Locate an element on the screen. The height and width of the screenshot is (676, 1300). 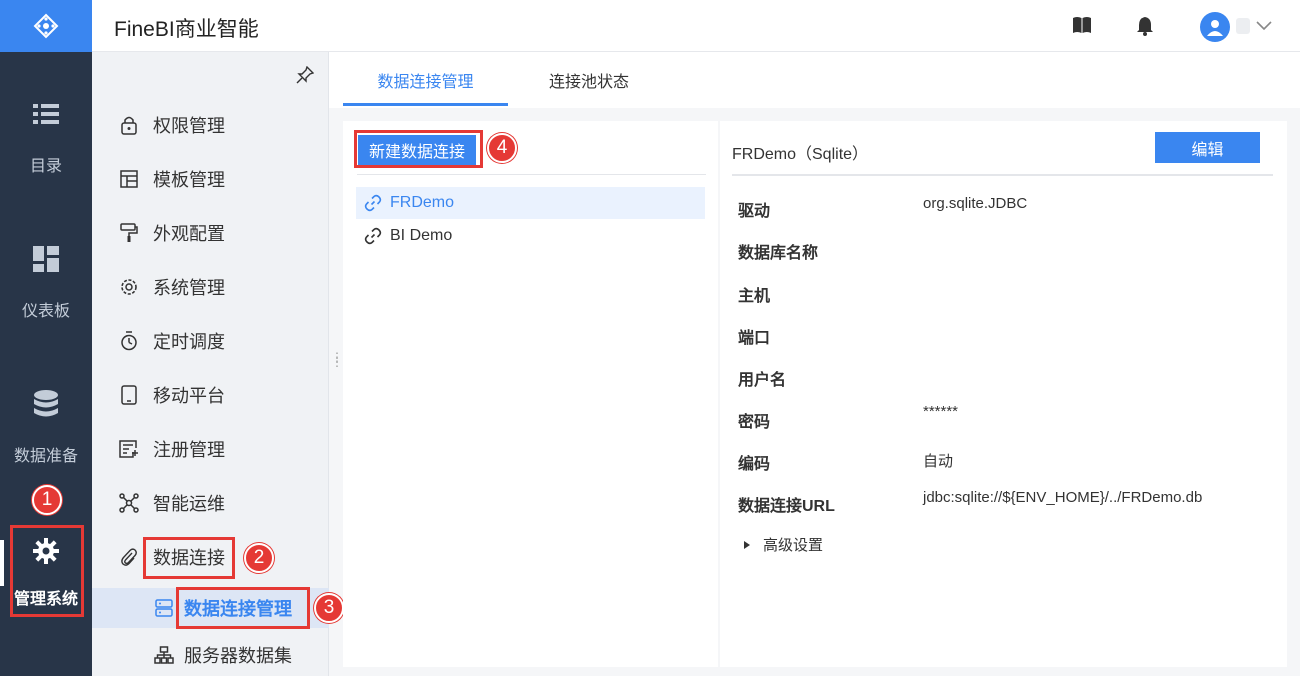
field-label-port: 端口 is located at coordinates (754, 338).